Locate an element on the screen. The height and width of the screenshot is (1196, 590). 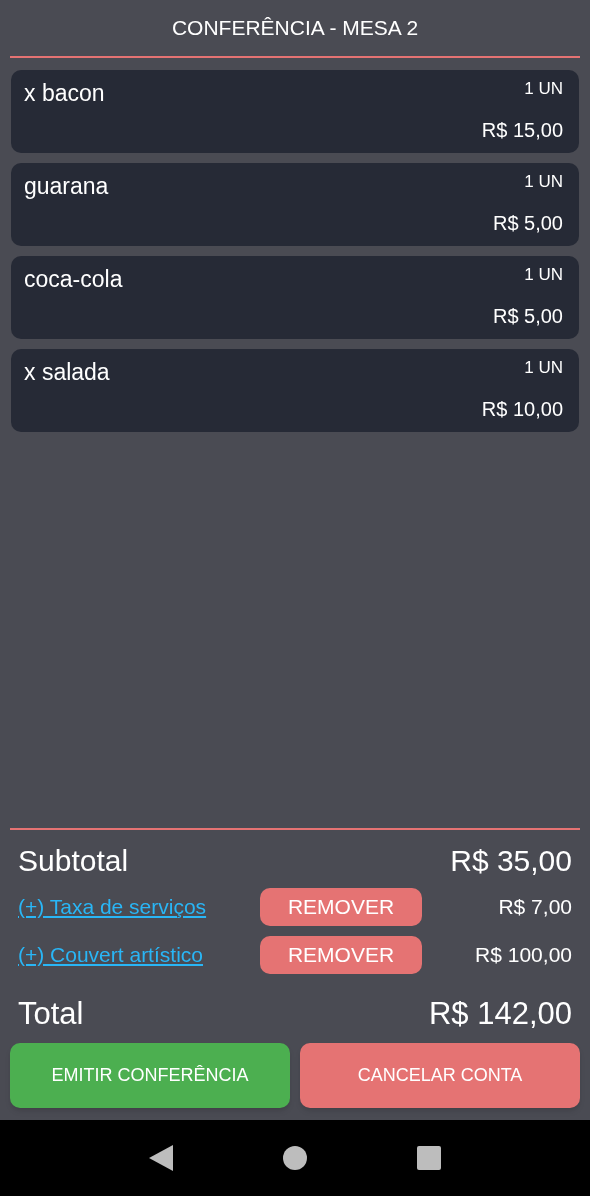
order-item-card: x bacon 1 UN R$ 15,00 is located at coordinates (295, 111).